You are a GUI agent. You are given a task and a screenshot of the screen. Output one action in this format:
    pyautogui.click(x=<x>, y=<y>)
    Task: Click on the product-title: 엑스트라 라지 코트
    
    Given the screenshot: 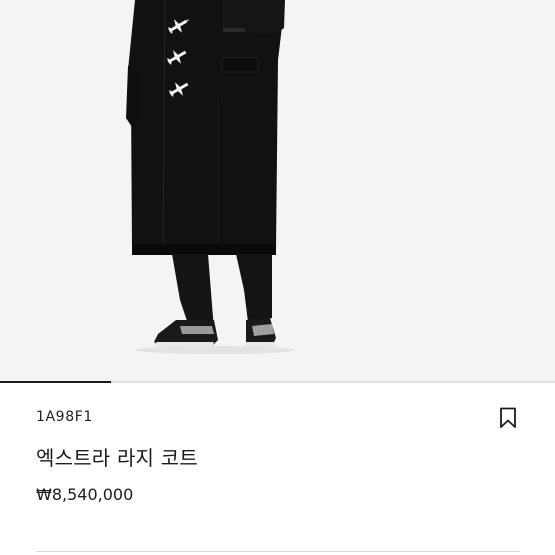 What is the action you would take?
    pyautogui.click(x=117, y=458)
    